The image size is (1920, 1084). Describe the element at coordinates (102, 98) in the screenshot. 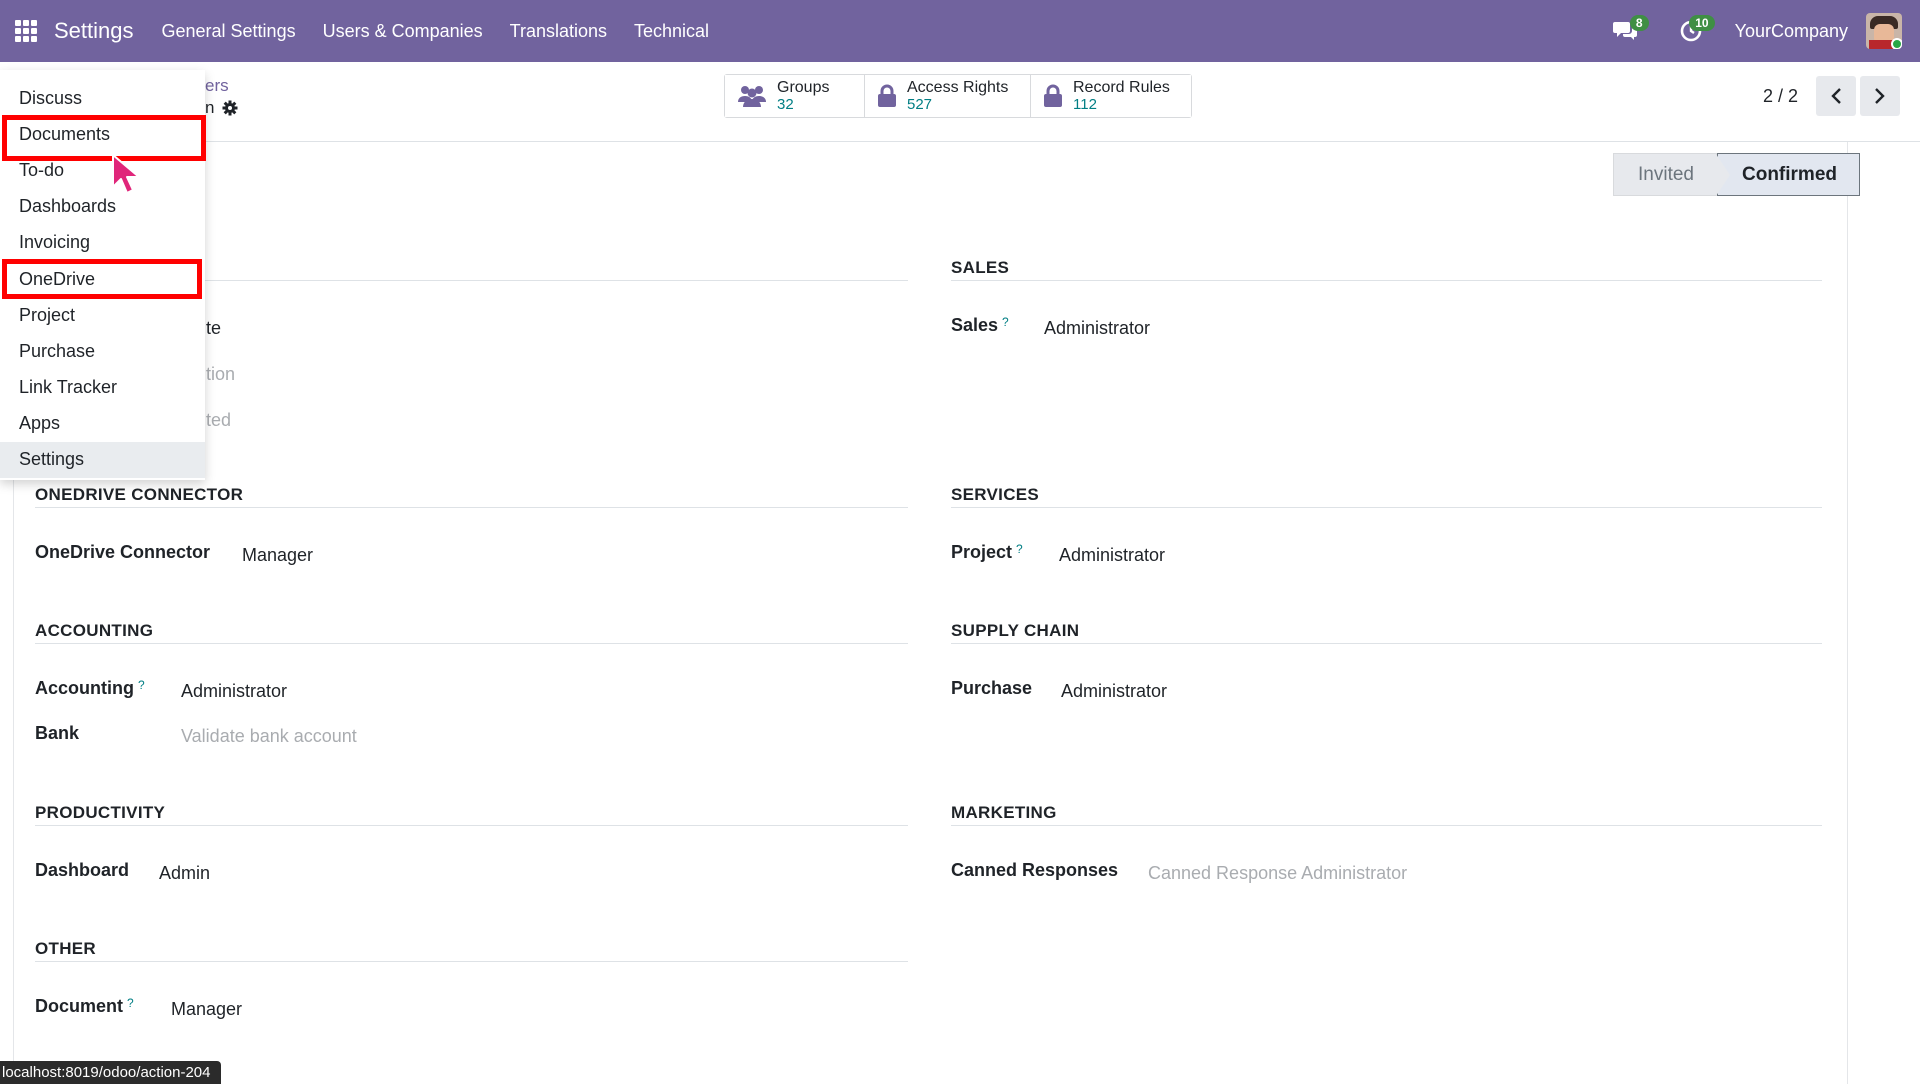

I see `app-item-discuss: Discuss` at that location.